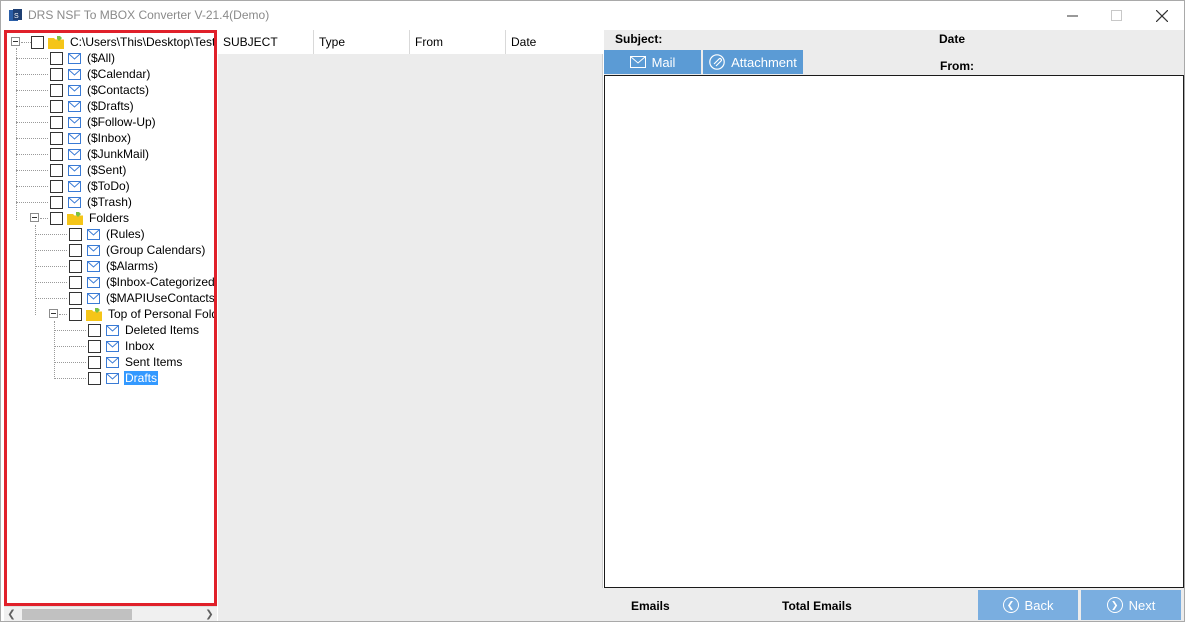 Image resolution: width=1185 pixels, height=622 pixels. I want to click on tree-node-mapi-contacts: ($MAPIUseContacts), so click(143, 298).